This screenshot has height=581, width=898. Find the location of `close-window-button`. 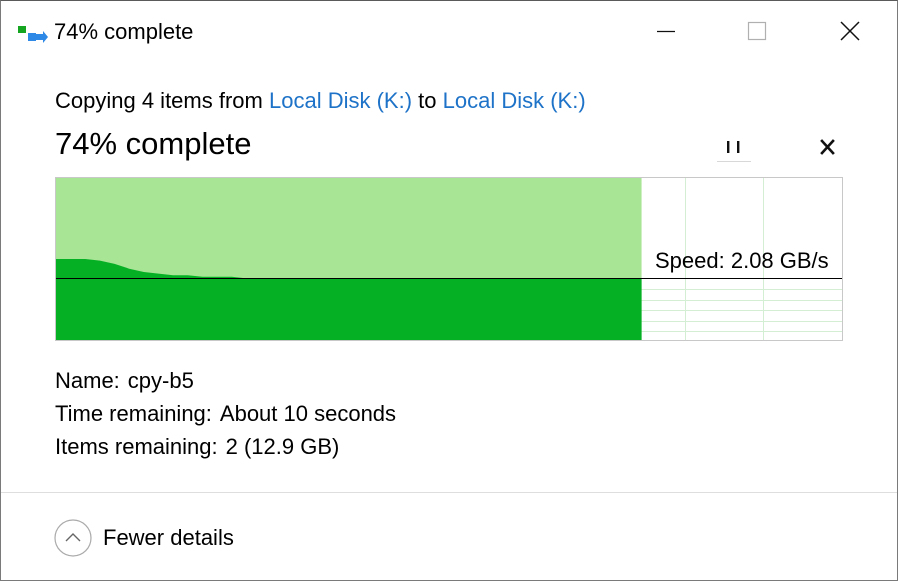

close-window-button is located at coordinates (850, 31).